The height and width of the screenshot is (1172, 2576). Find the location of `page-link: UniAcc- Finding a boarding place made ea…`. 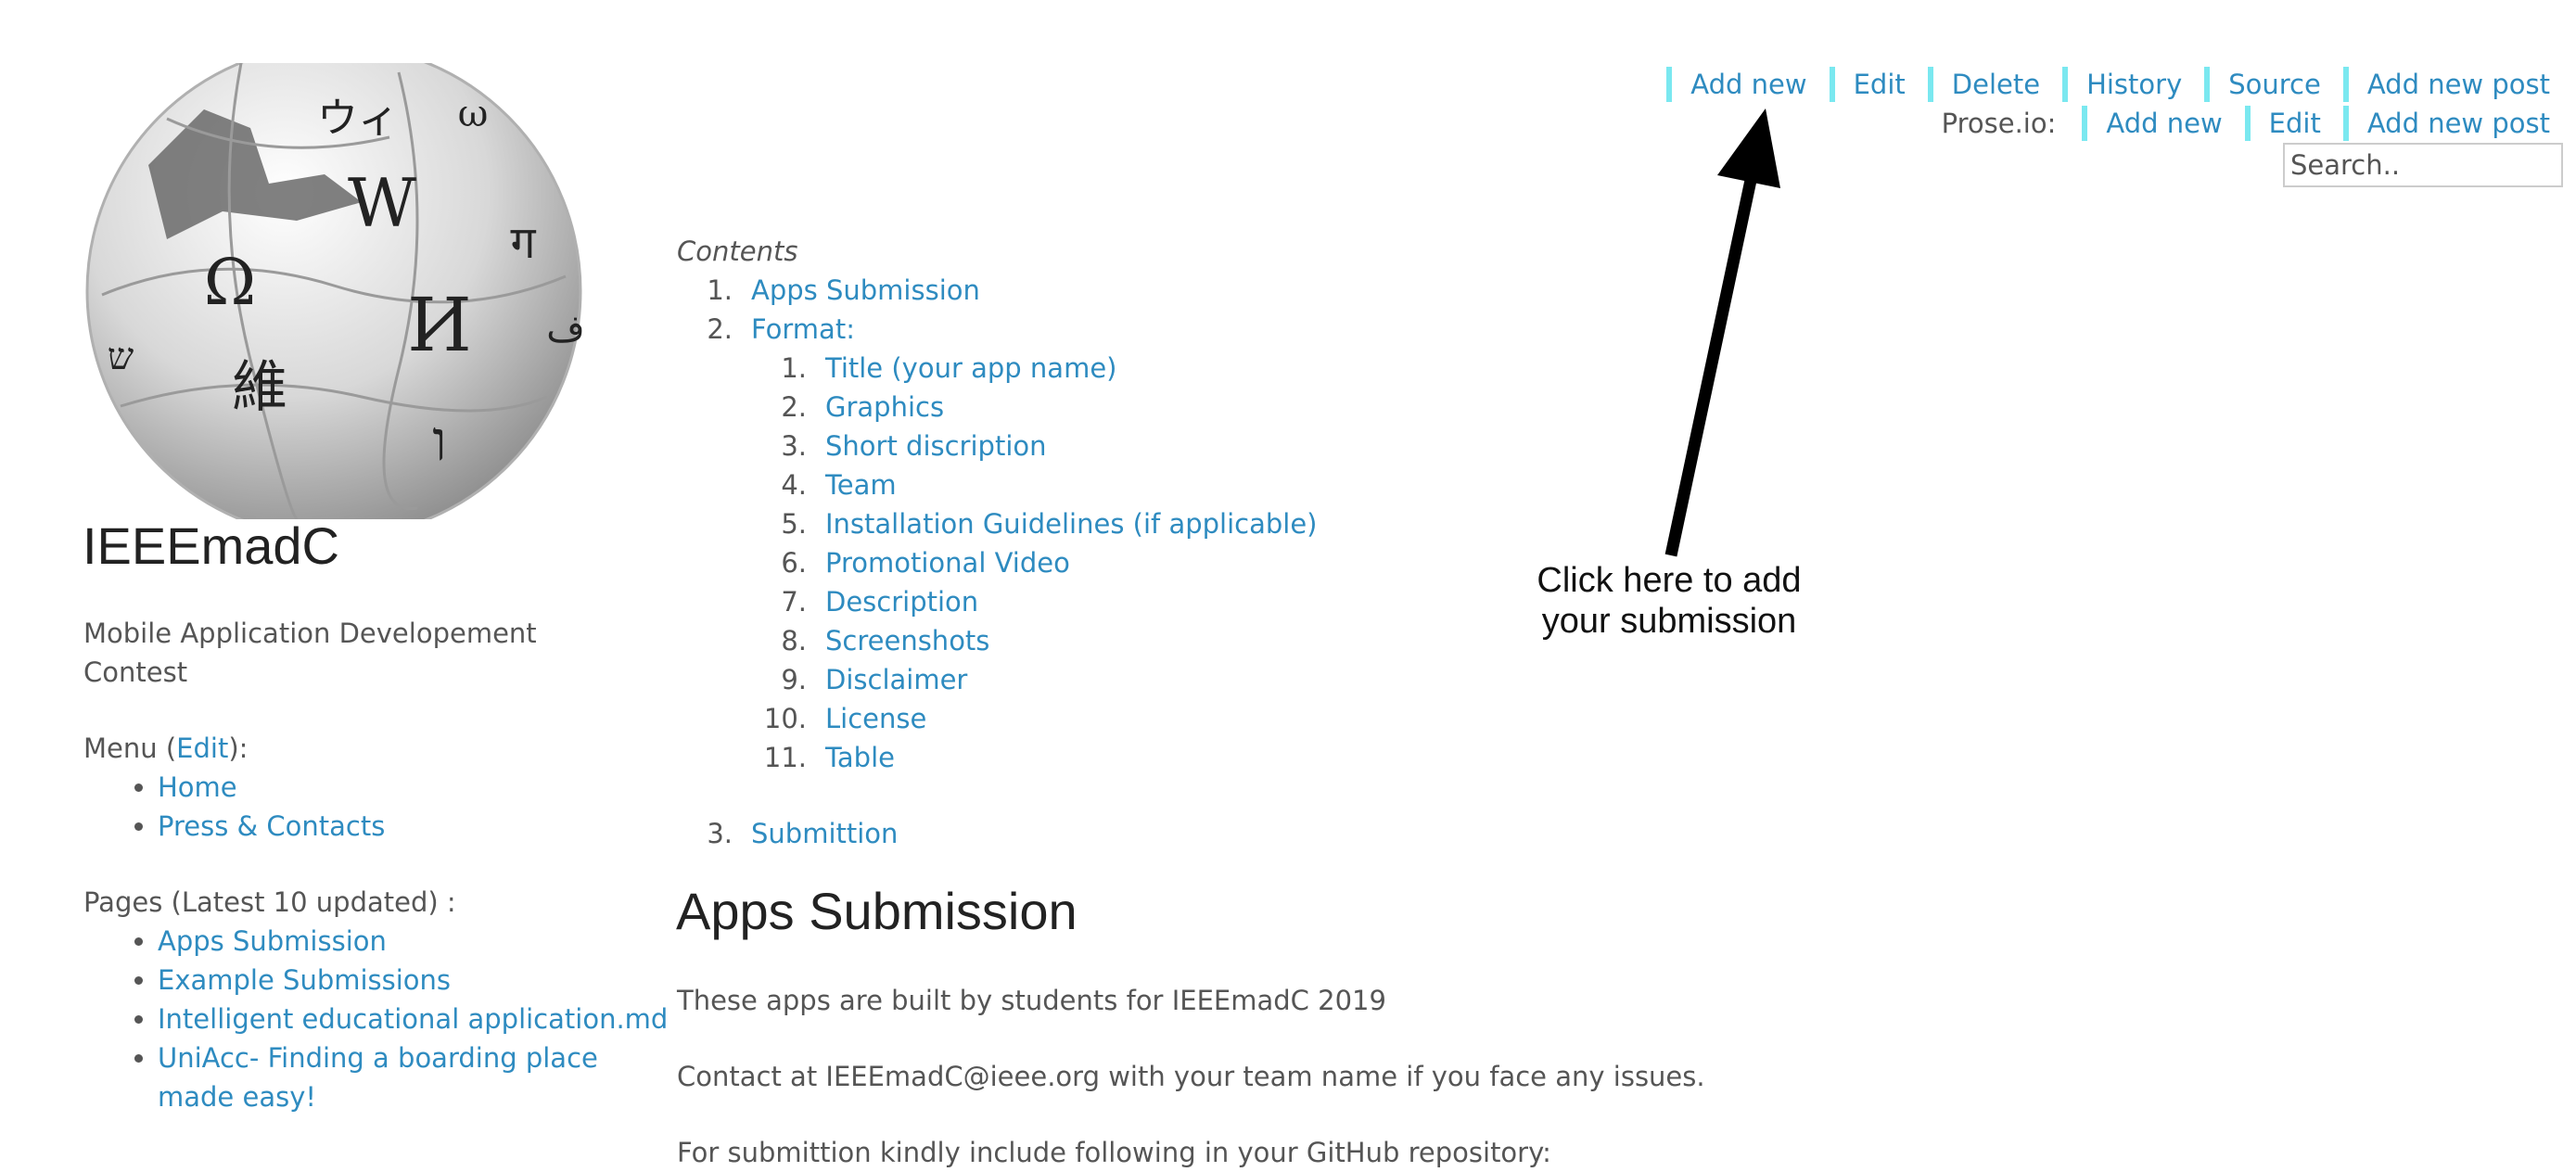

page-link: UniAcc- Finding a boarding place made ea… is located at coordinates (378, 1077).